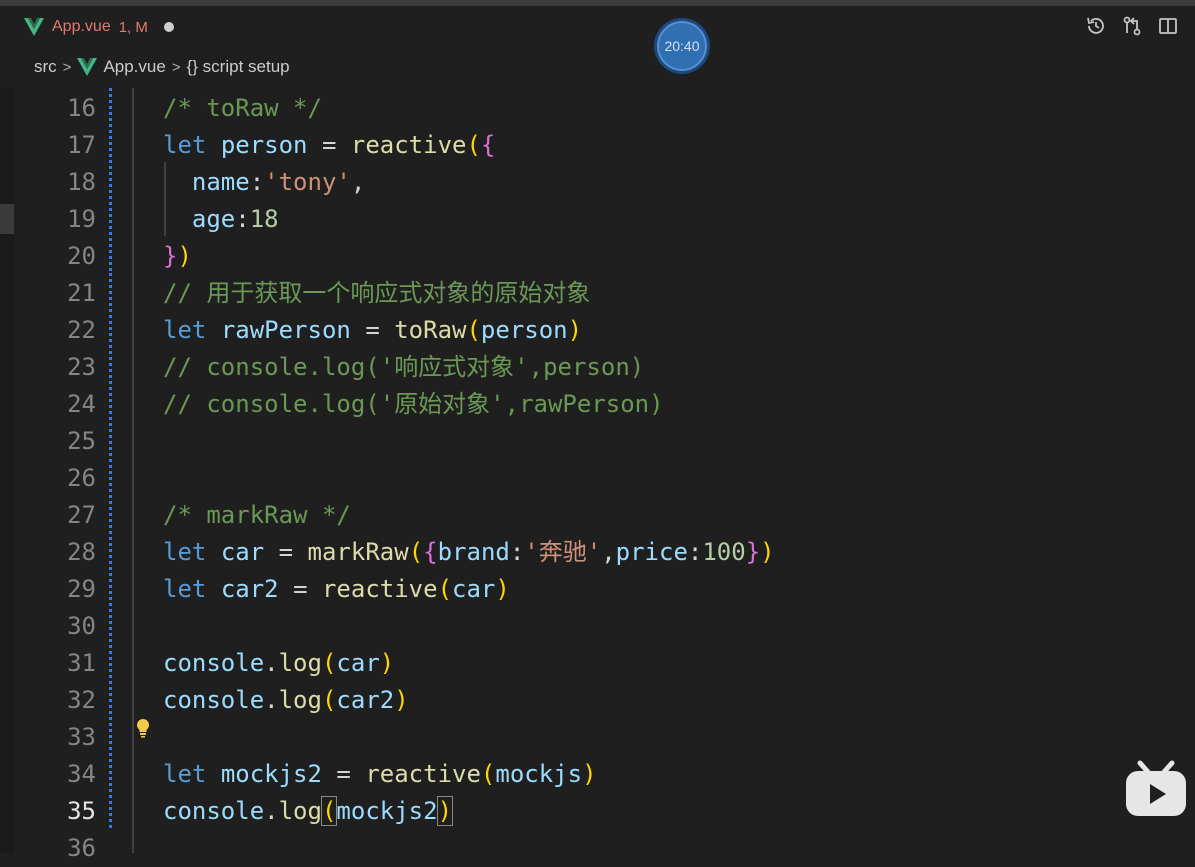 The image size is (1195, 867). Describe the element at coordinates (143, 728) in the screenshot. I see `lightbulb-icon` at that location.